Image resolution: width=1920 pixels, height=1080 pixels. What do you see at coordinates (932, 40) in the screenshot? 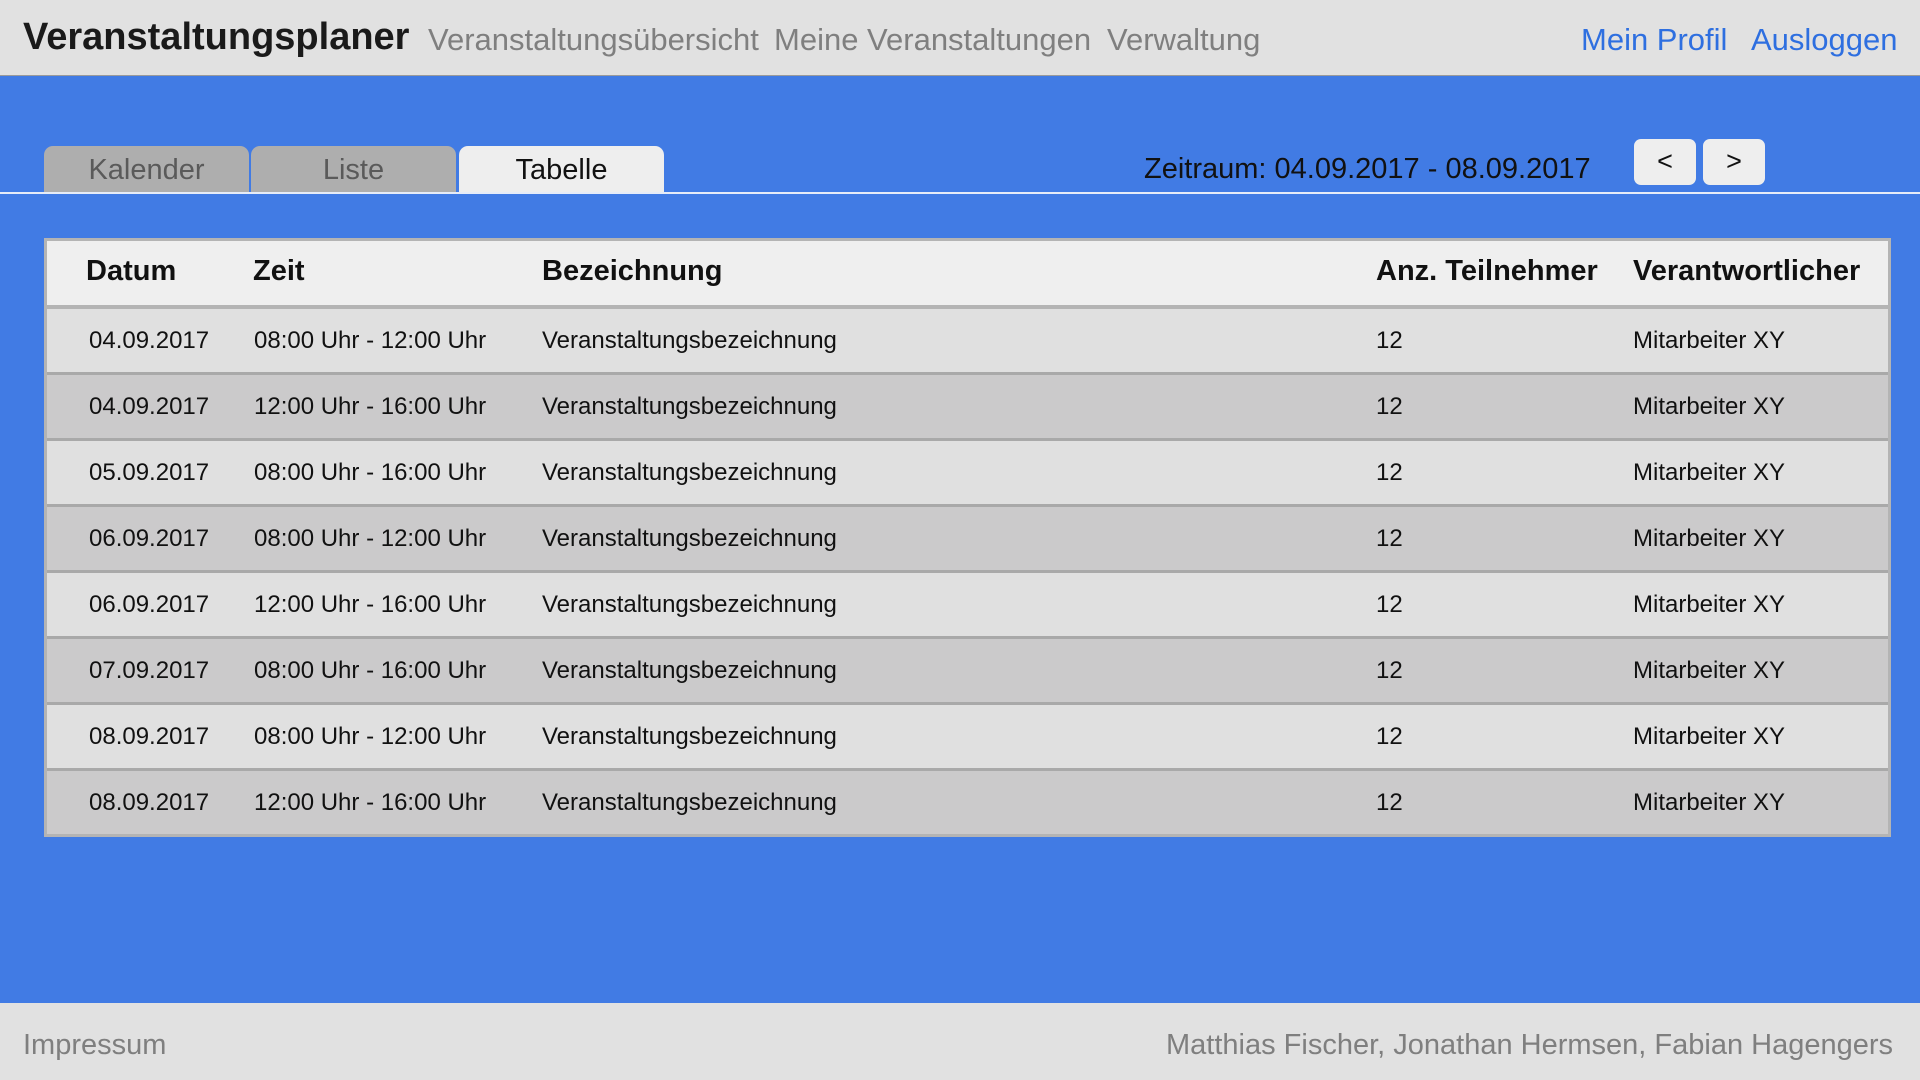
I see `nav-meine-veranstaltungen: Meine Veranstaltungen` at bounding box center [932, 40].